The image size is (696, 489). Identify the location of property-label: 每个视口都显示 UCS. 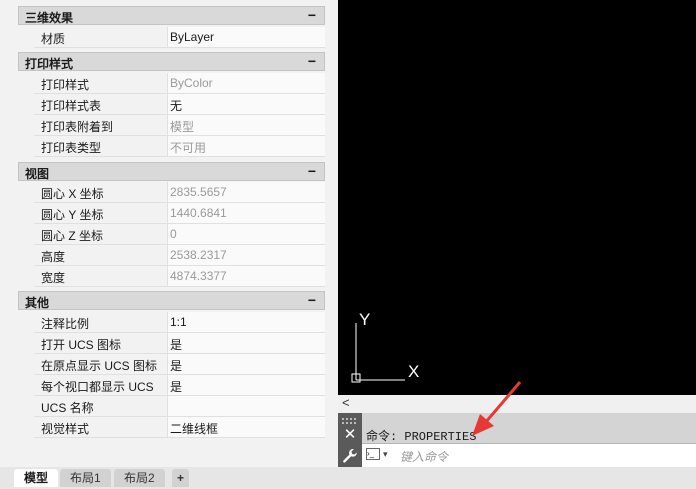
(97, 387).